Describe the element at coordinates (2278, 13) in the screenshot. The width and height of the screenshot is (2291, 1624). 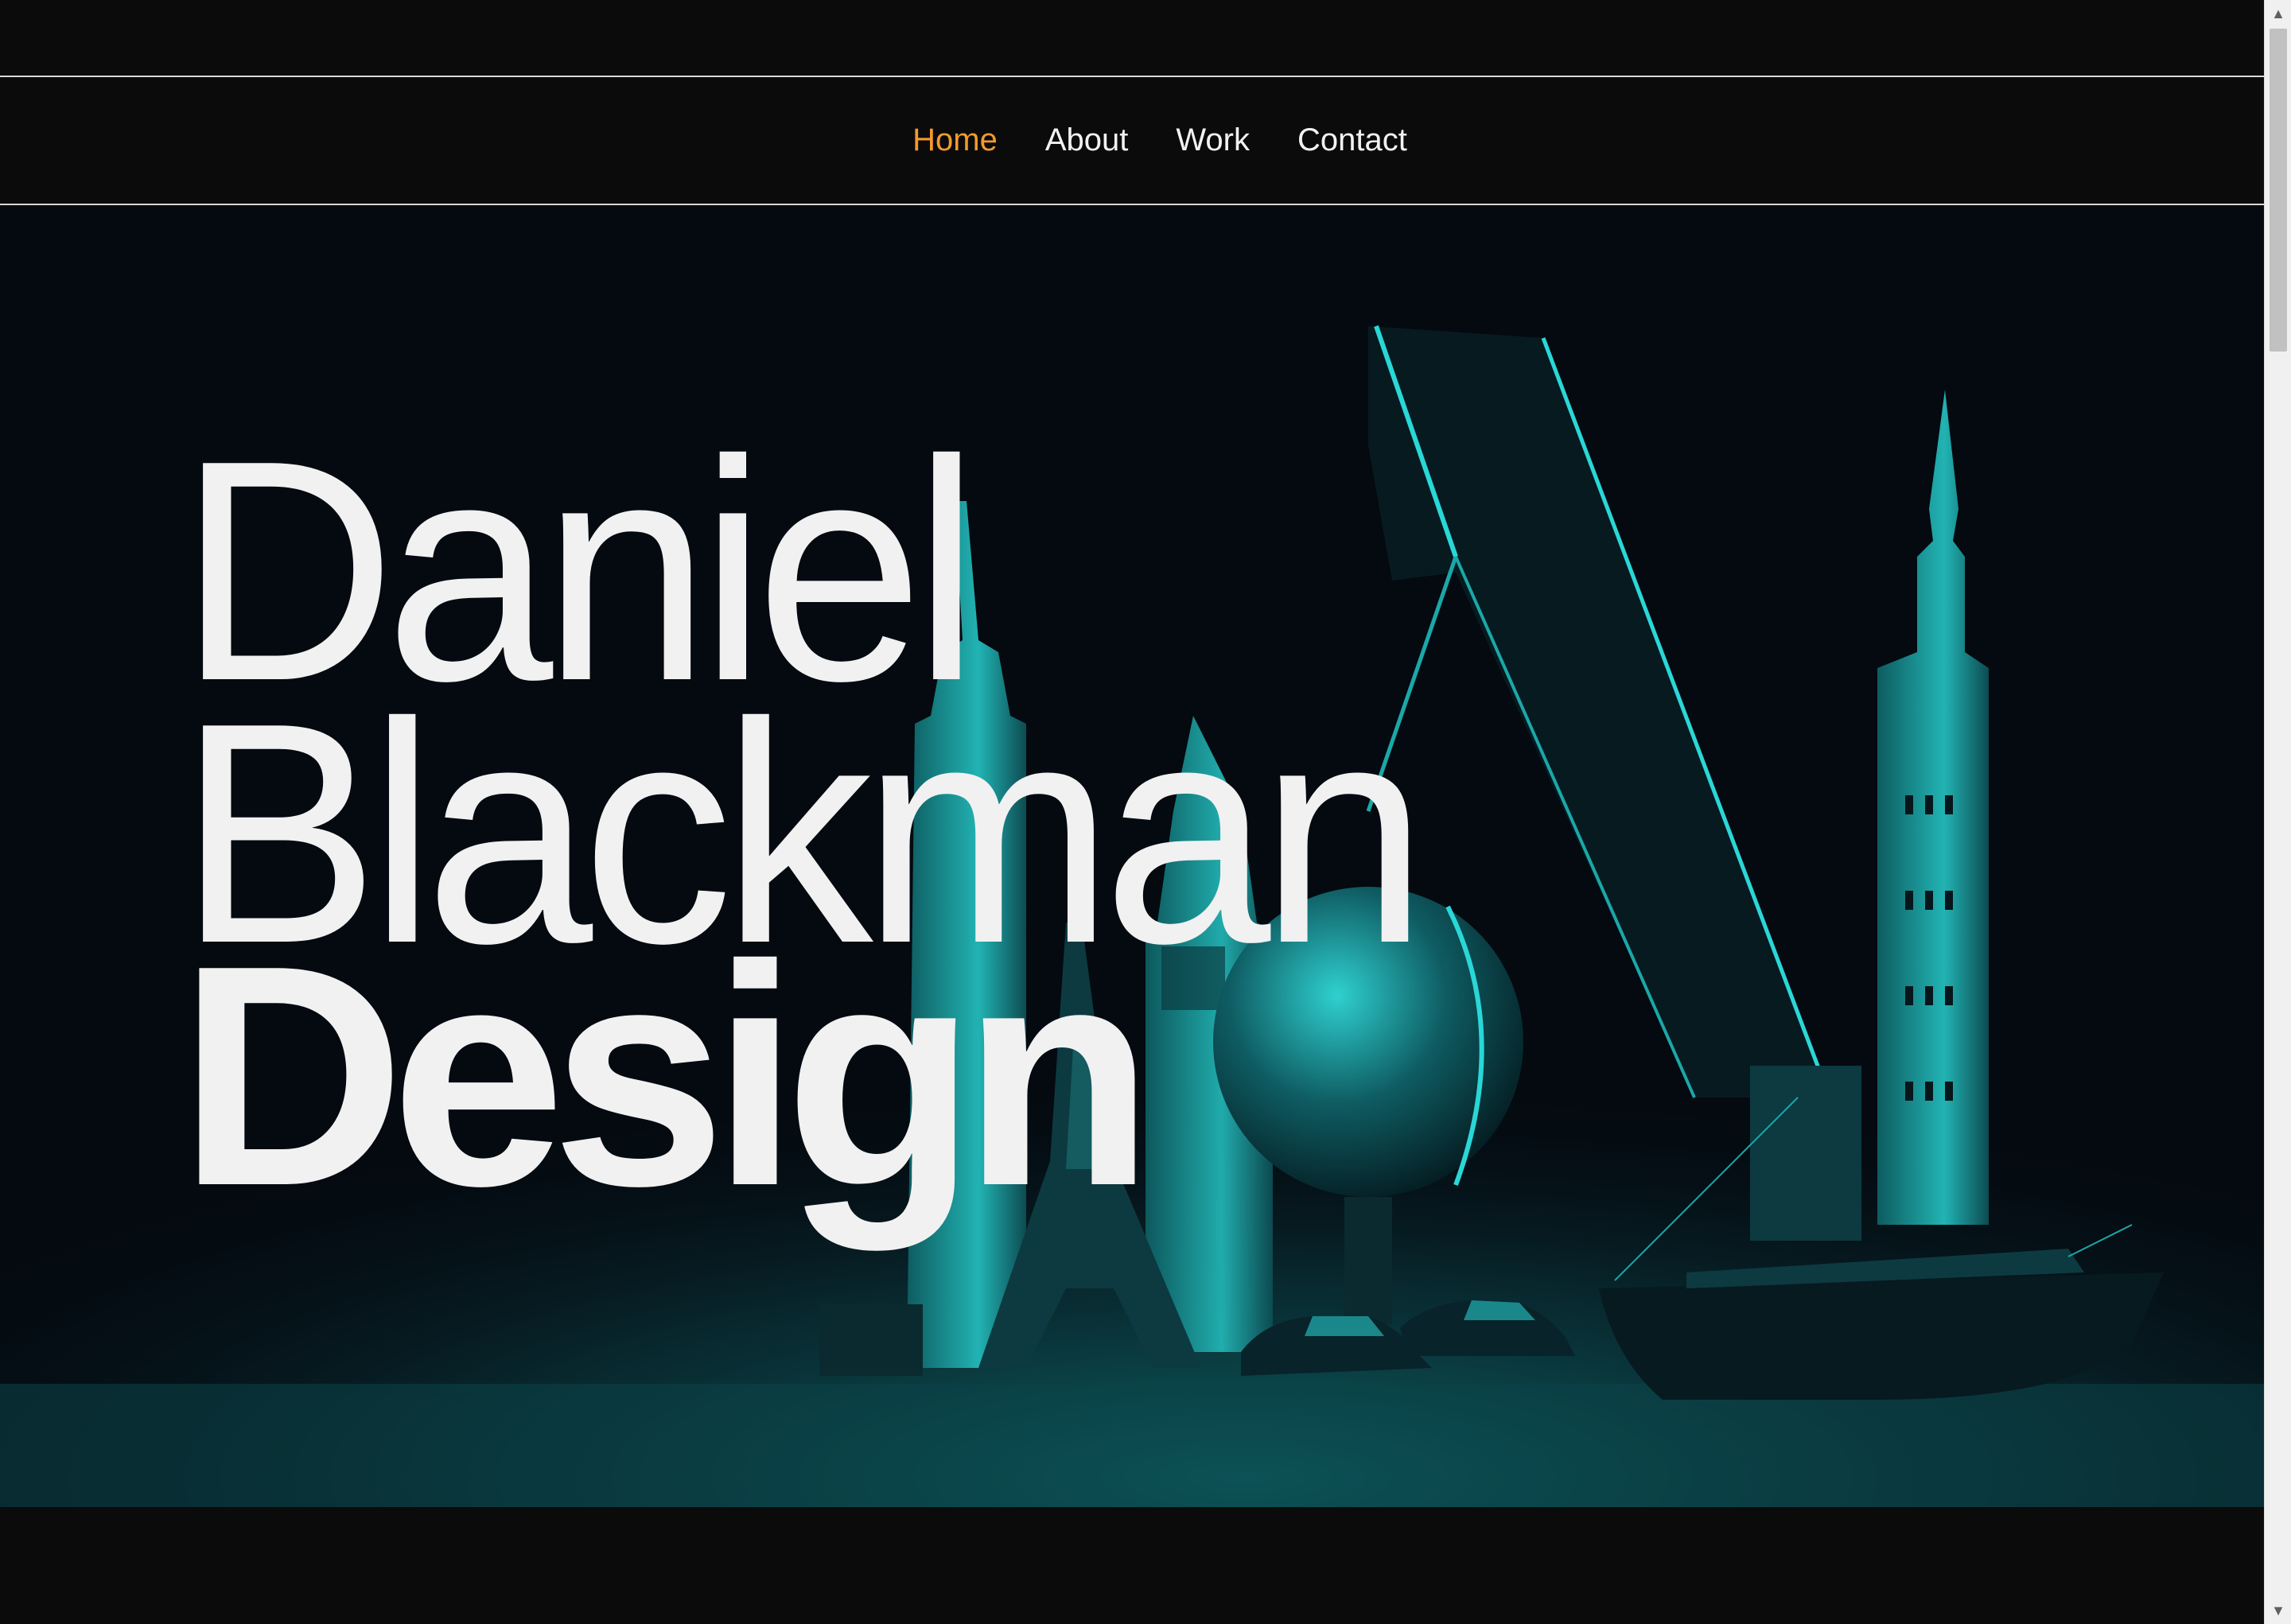
I see `chevron-up-icon: ▲` at that location.